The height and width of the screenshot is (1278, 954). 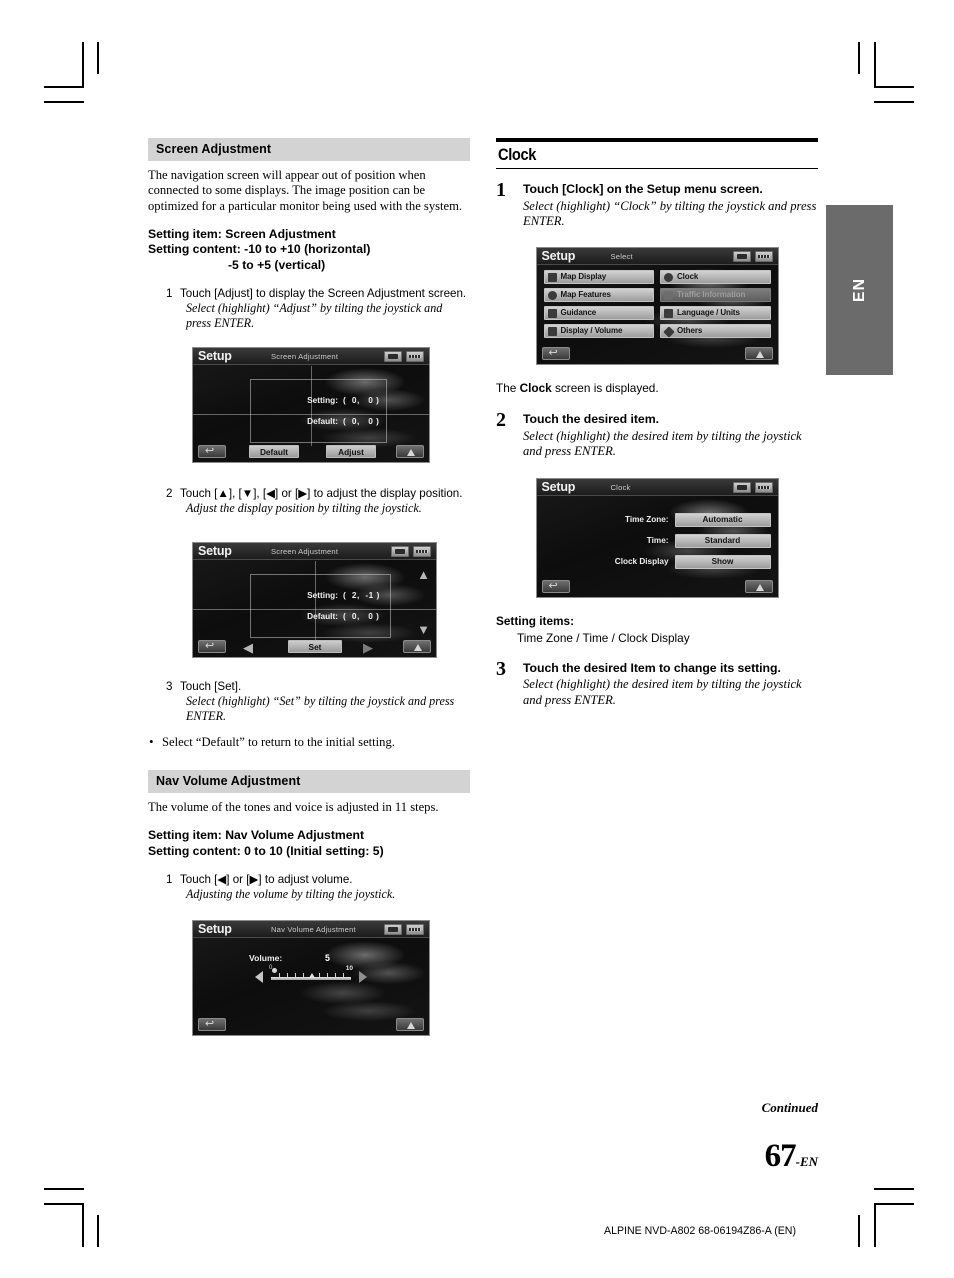 What do you see at coordinates (423, 629) in the screenshot?
I see `arrow-down-icon: ▼` at bounding box center [423, 629].